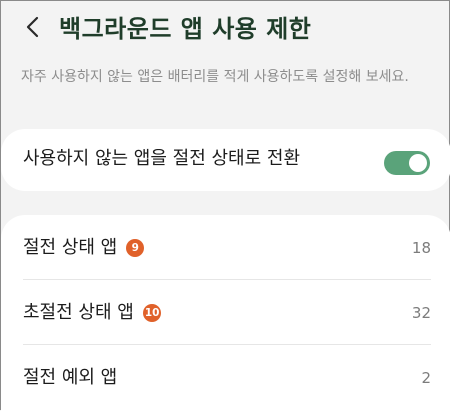  What do you see at coordinates (78, 312) in the screenshot?
I see `list-item-label: 초절전 상태 앱` at bounding box center [78, 312].